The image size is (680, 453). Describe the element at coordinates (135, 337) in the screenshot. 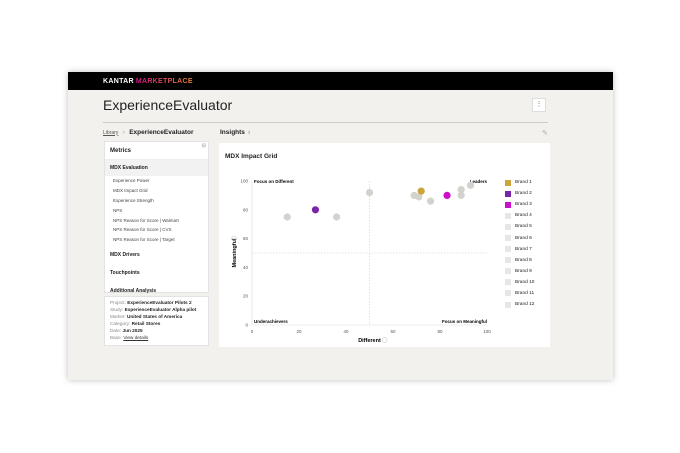

I see `view-details-link: View details` at that location.